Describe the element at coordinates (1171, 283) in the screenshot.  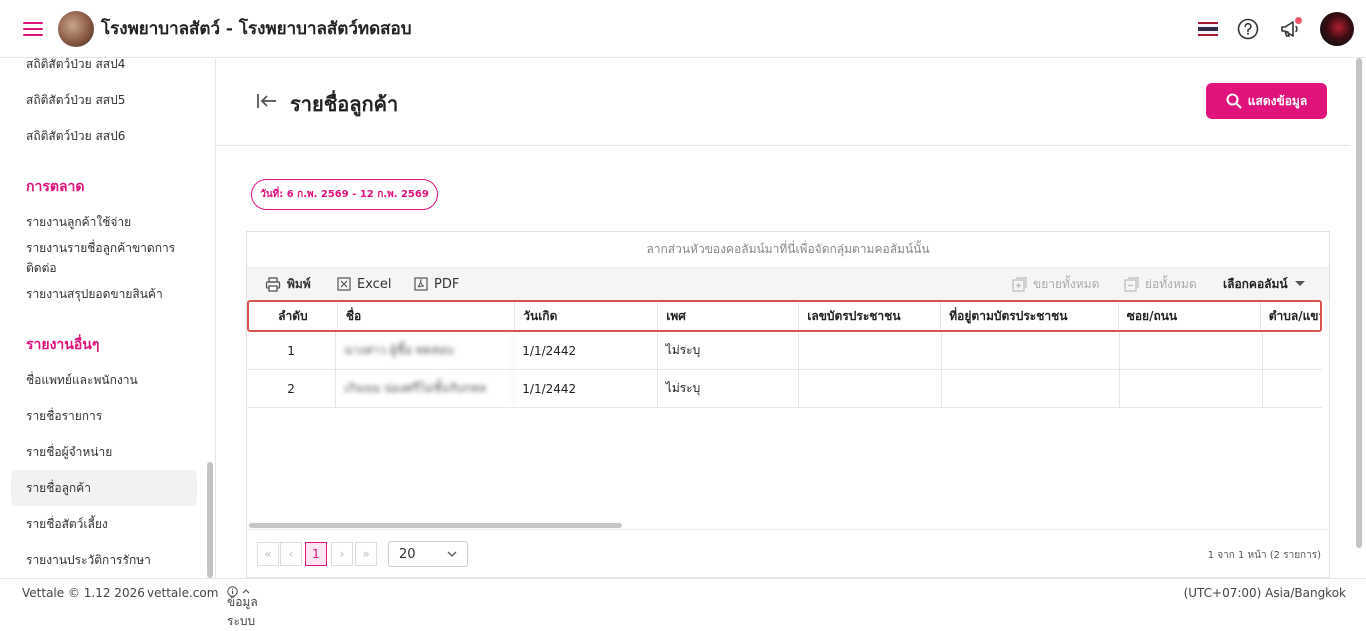
I see `collapse-all-label: ย่อทั้งหมด` at that location.